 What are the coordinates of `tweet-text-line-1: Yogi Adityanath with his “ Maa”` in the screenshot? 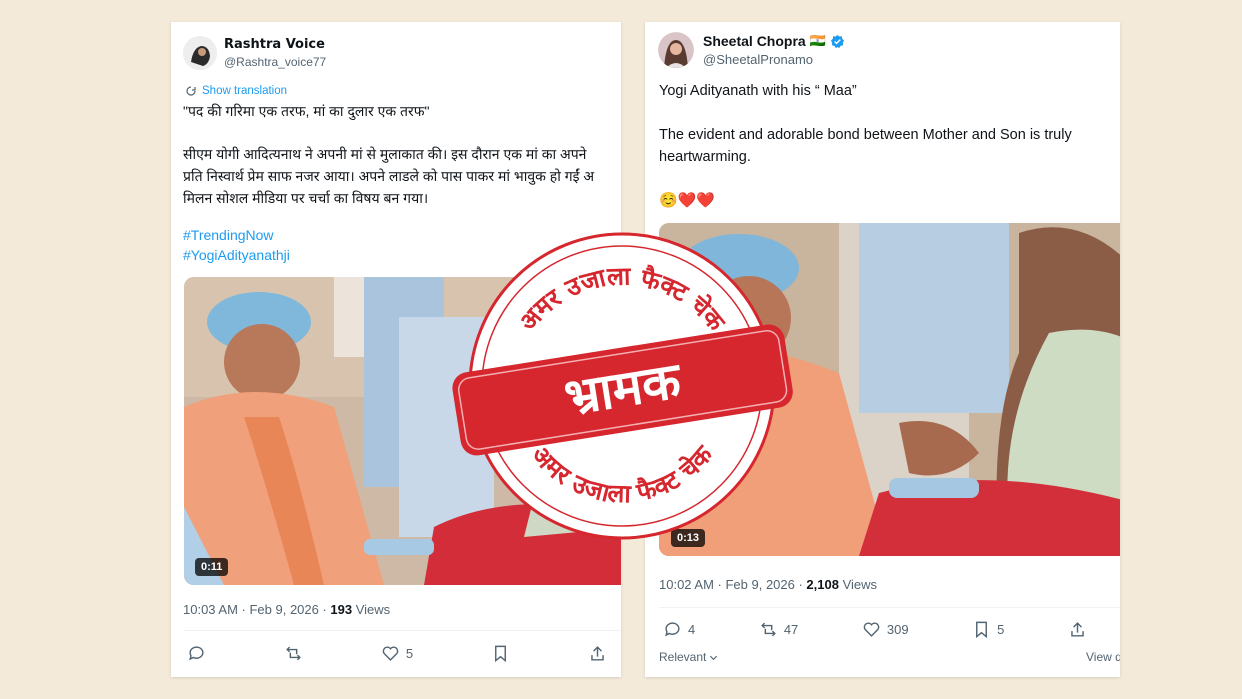 It's located at (758, 91).